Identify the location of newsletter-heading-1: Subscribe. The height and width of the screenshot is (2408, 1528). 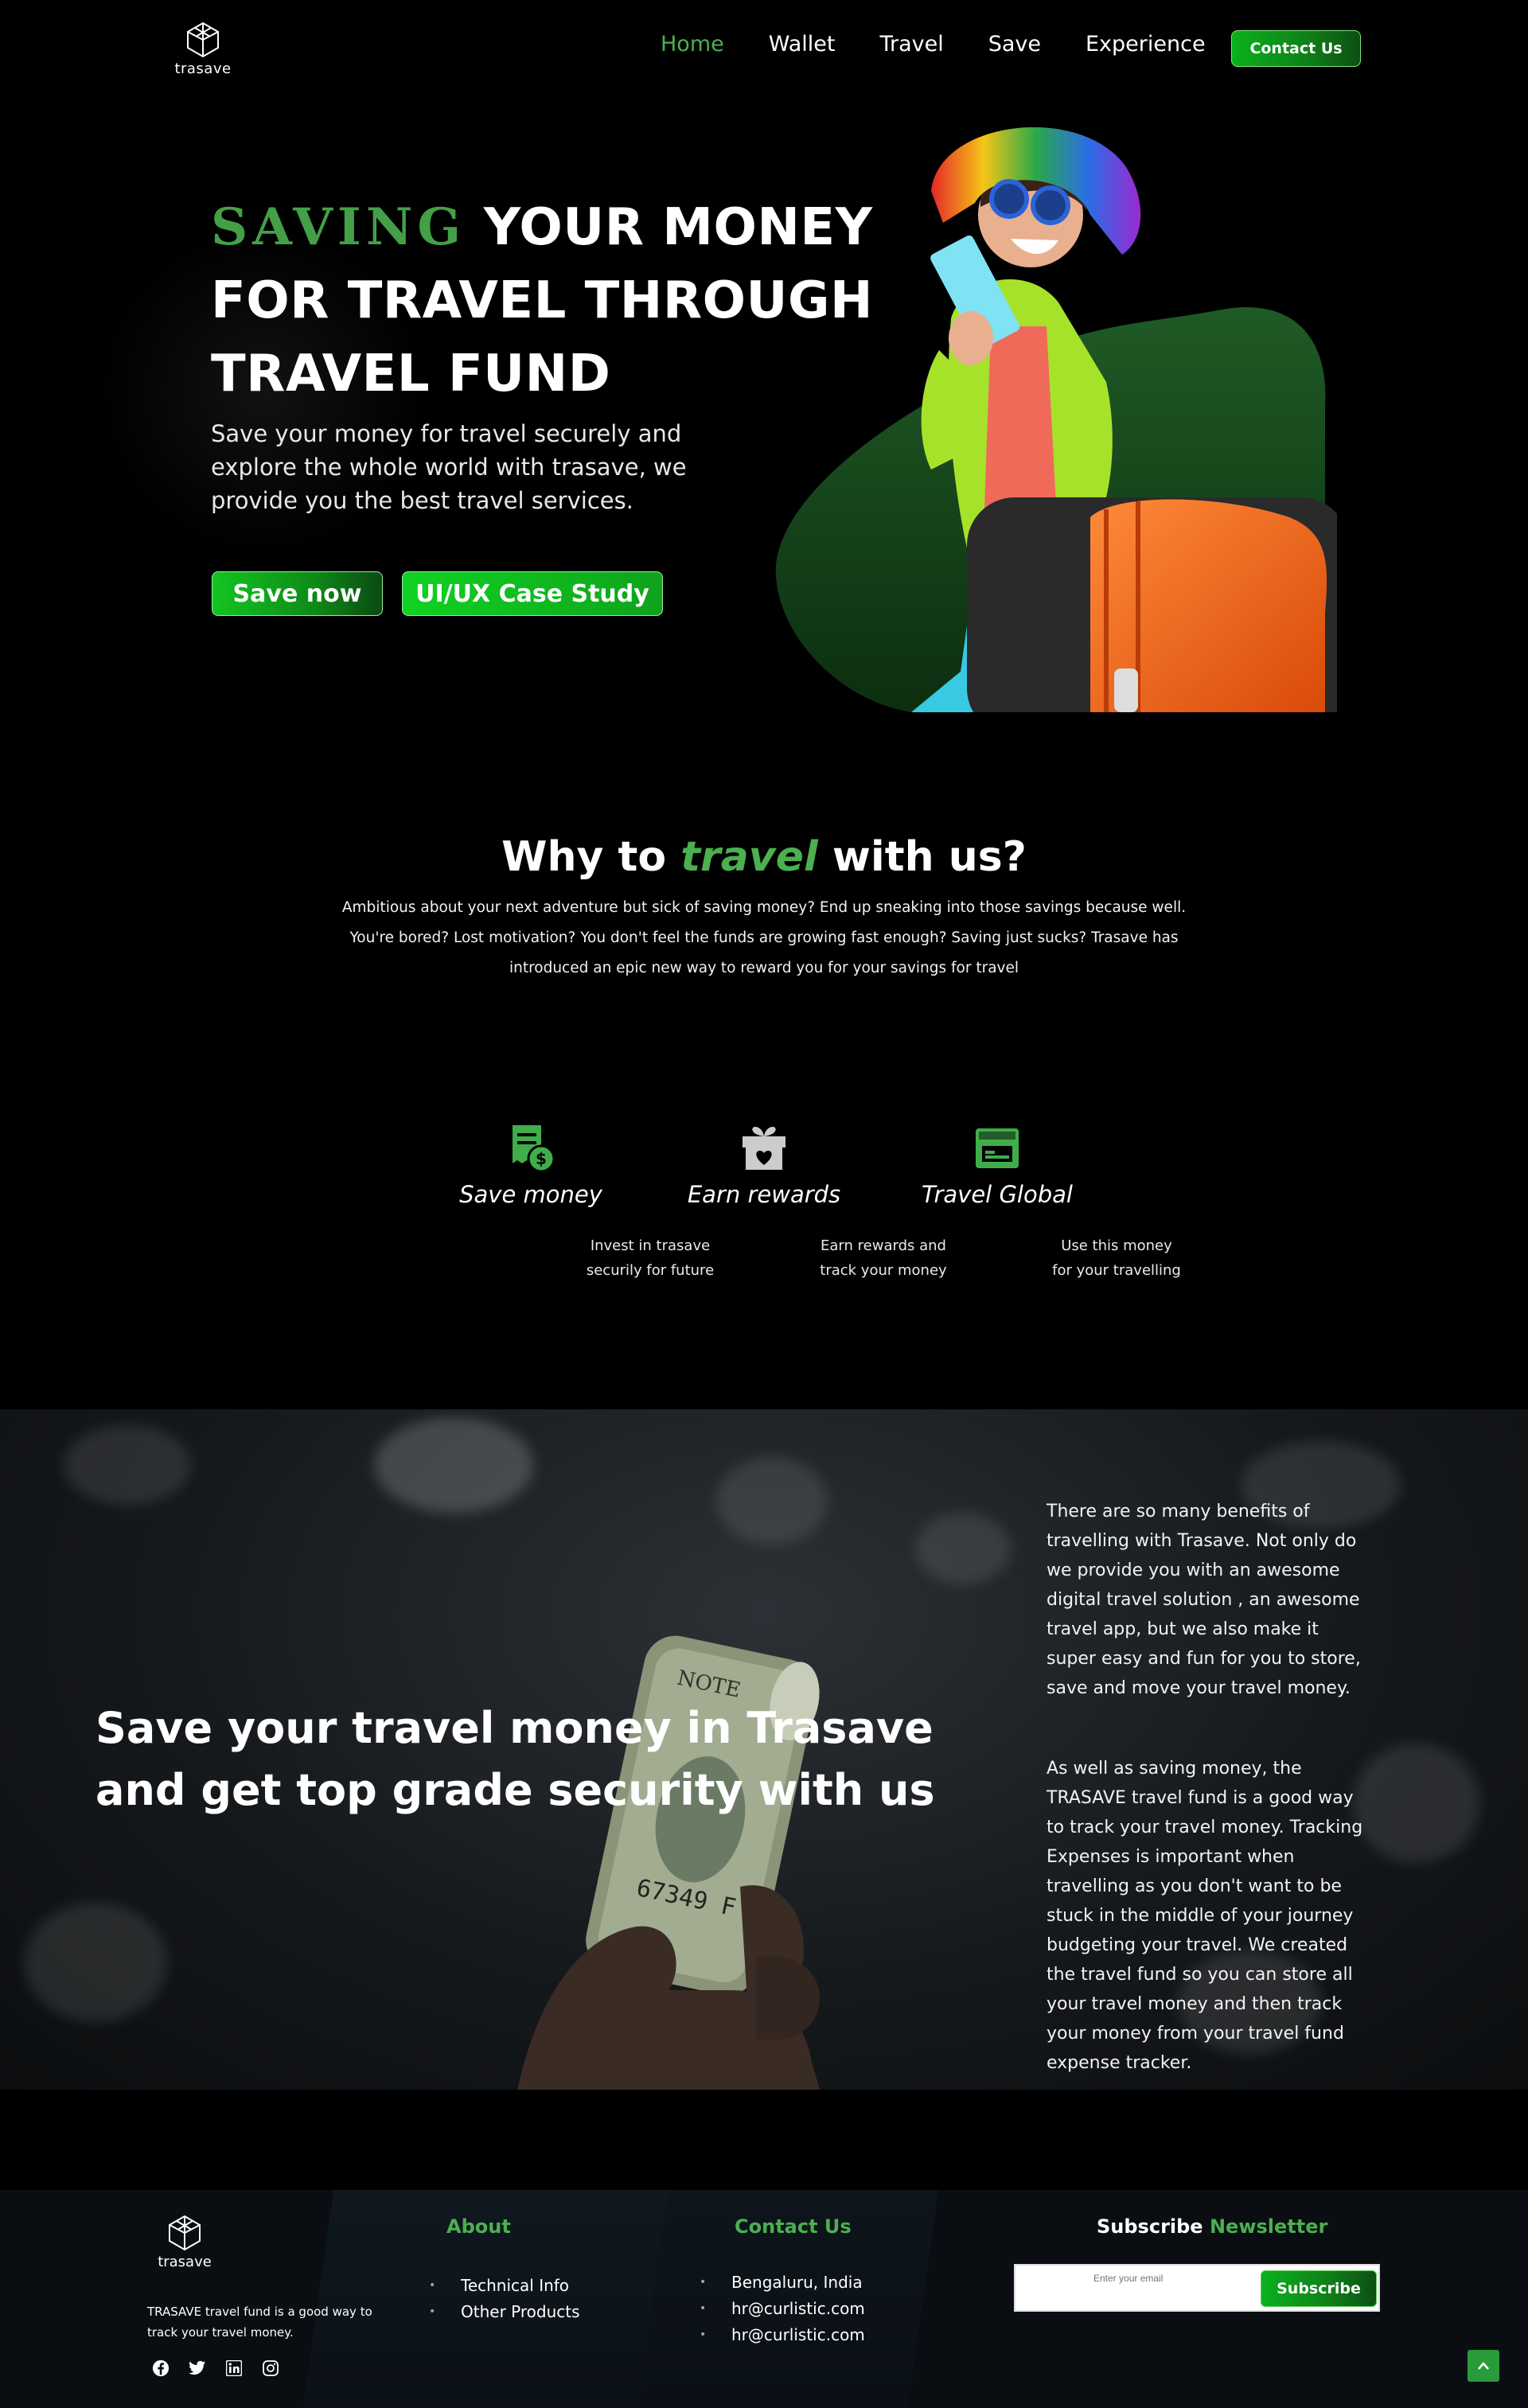
(1150, 2226).